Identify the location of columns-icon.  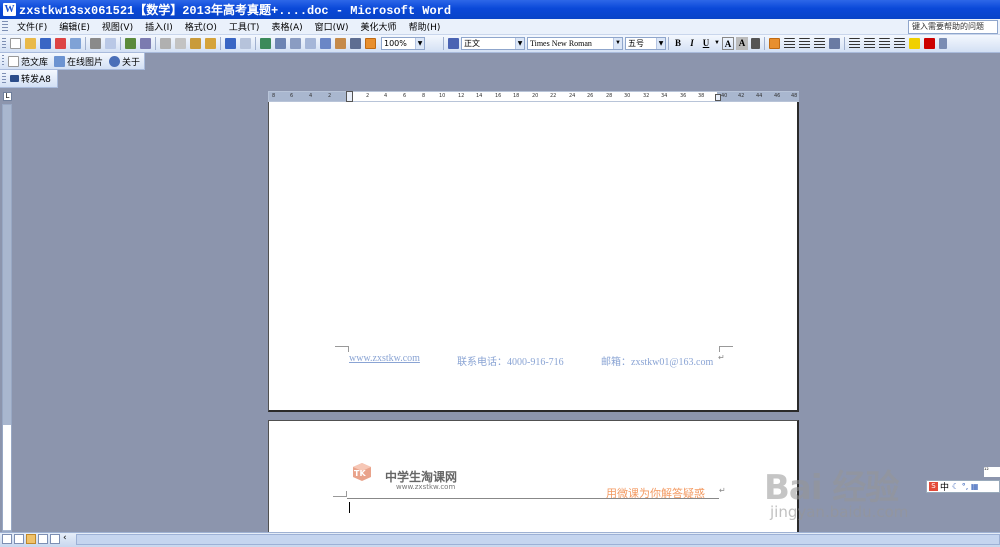
(325, 43).